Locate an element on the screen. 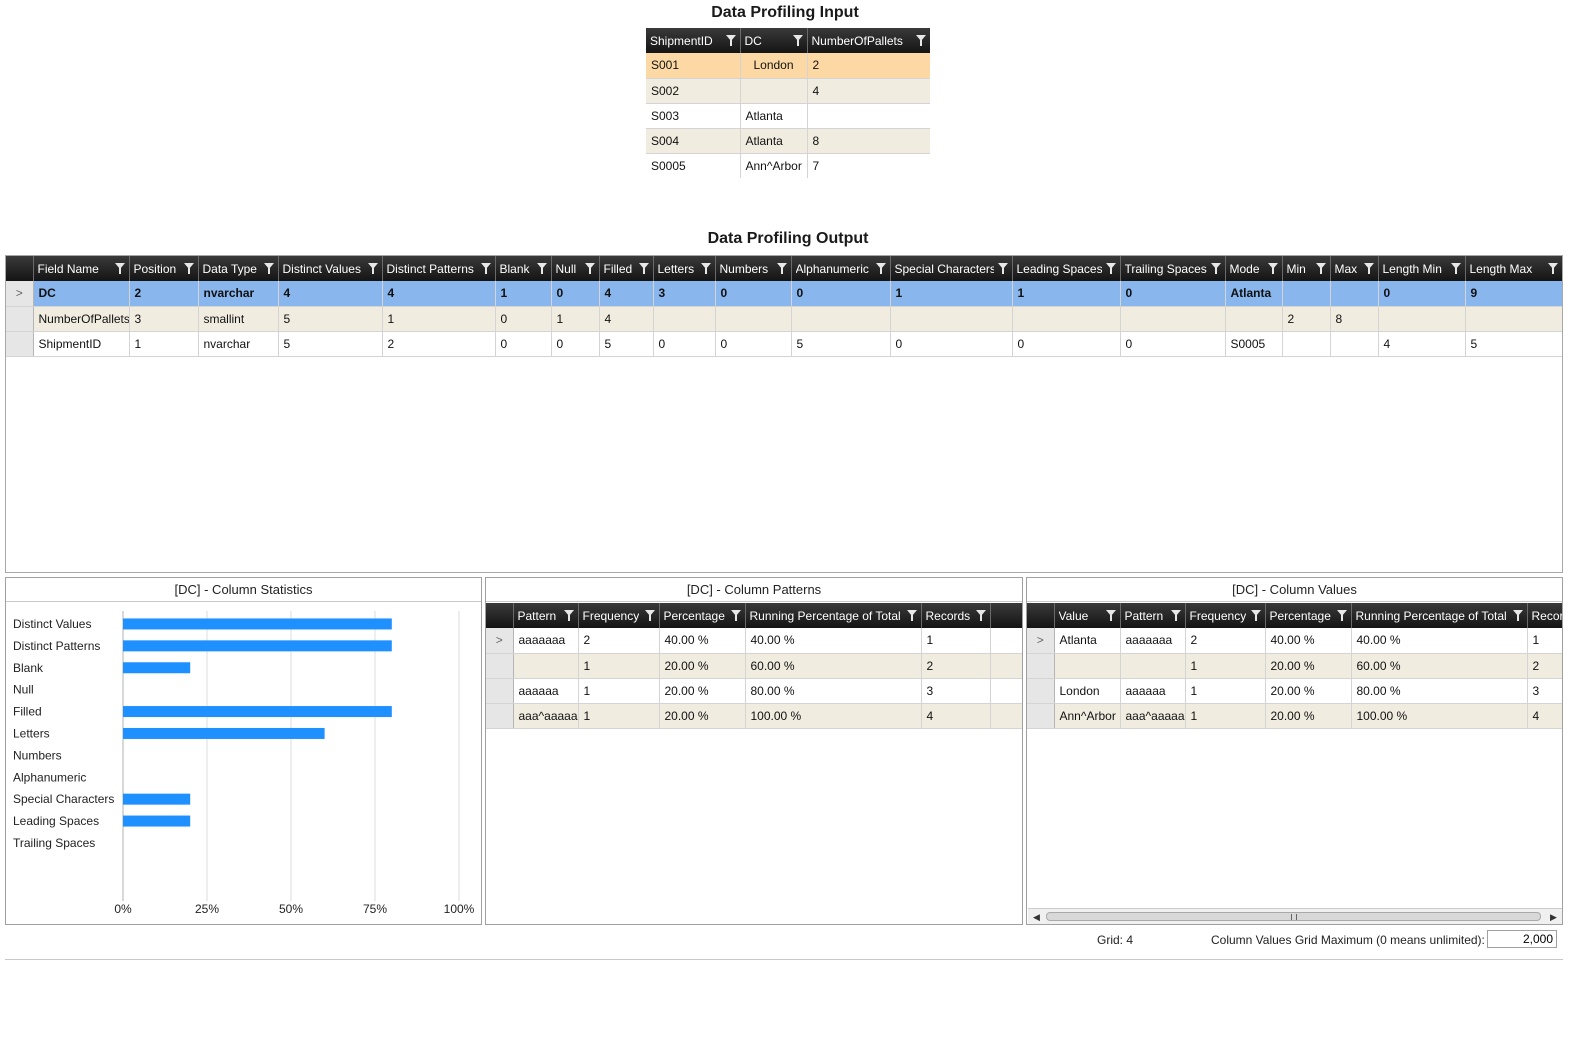  table-row: London aaaaaa 1 20.00 % 80.00 % 3 is located at coordinates (1294, 691).